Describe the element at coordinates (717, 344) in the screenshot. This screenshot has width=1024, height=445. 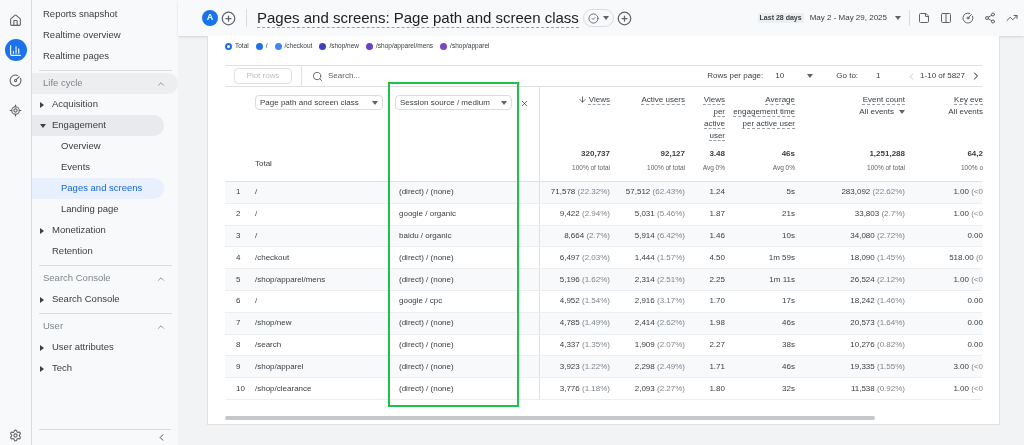
I see `table-cell-text: 2.27` at that location.